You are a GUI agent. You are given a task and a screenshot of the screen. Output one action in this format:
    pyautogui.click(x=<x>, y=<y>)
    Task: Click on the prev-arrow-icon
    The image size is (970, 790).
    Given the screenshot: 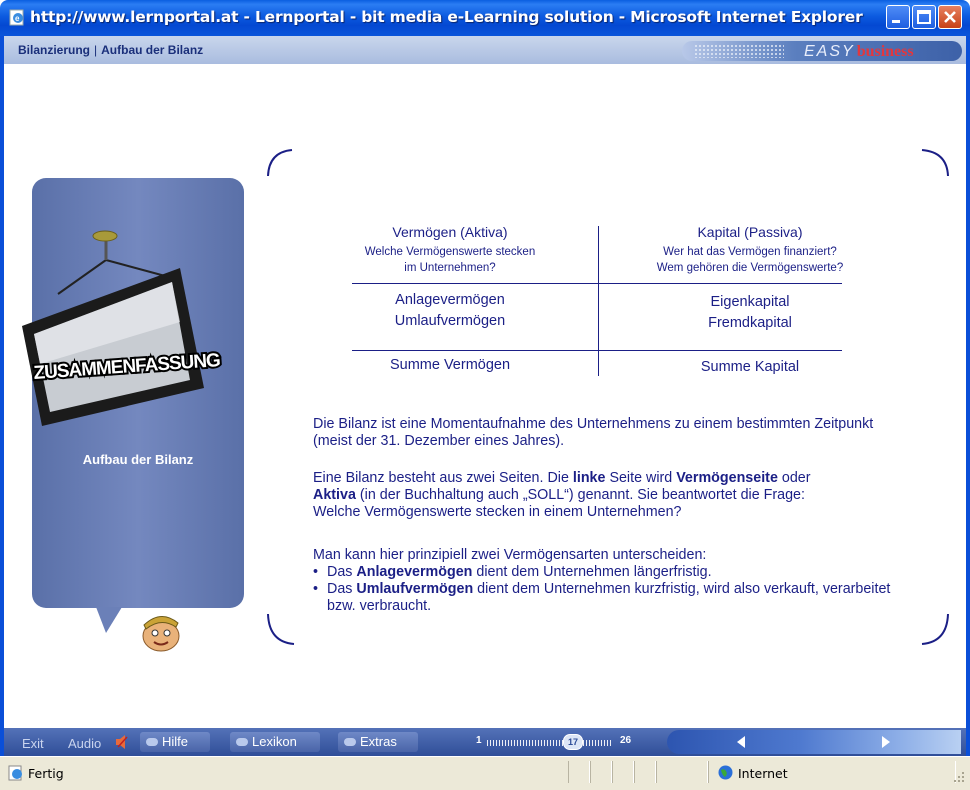 What is the action you would take?
    pyautogui.click(x=741, y=742)
    